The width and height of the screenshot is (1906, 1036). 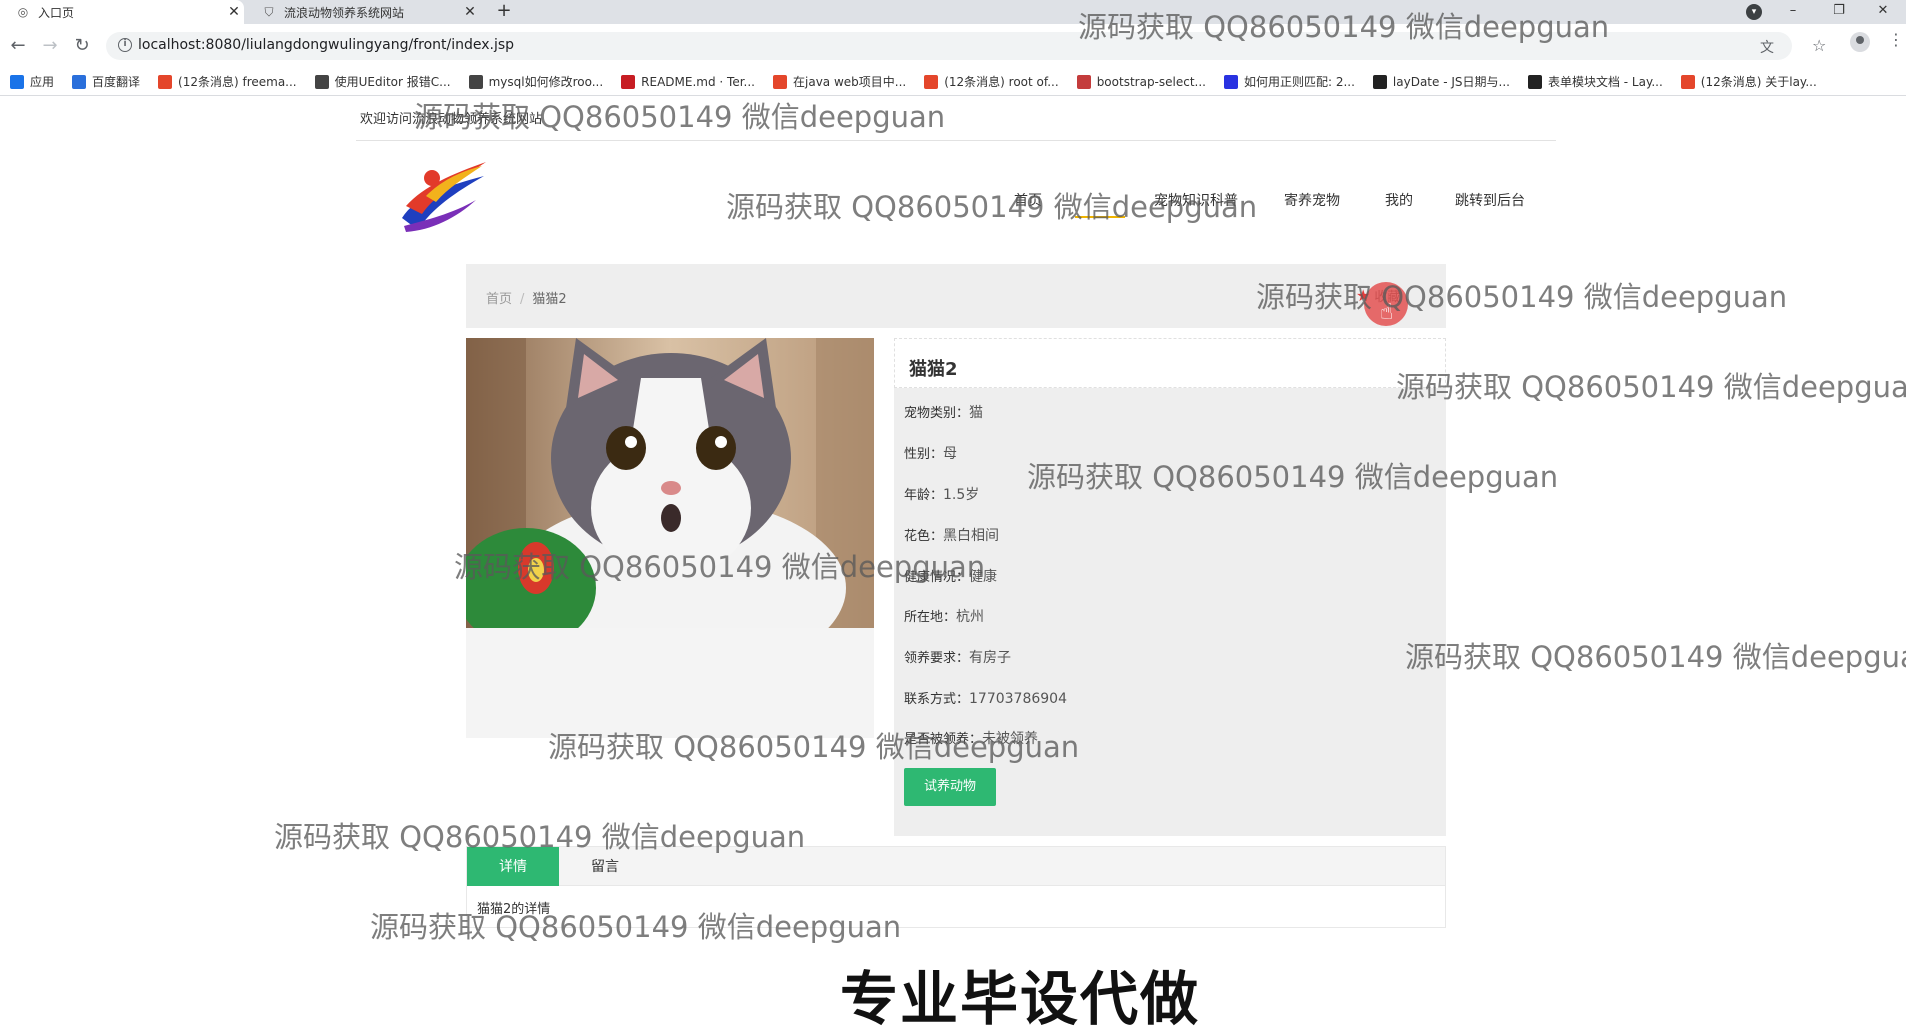 I want to click on pet-photo, so click(x=670, y=483).